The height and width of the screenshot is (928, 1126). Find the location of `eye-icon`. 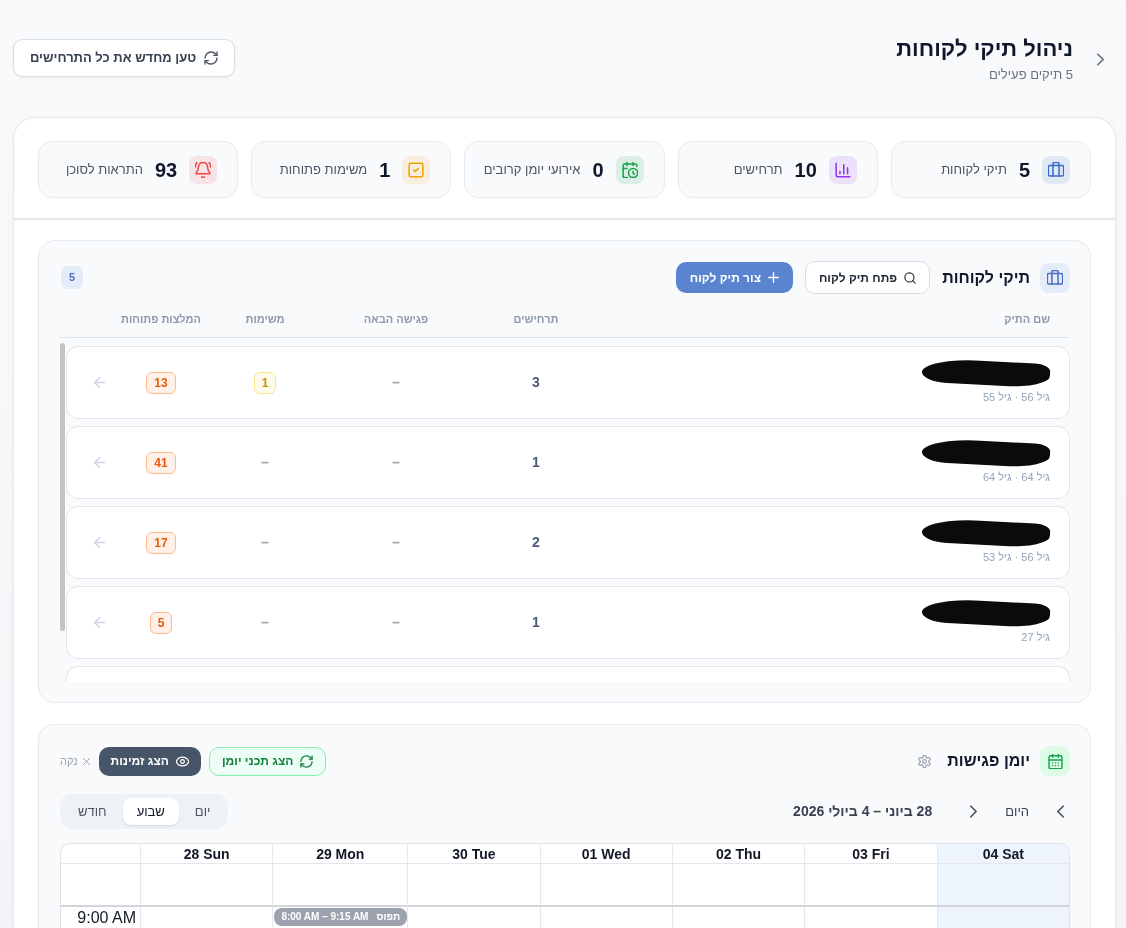

eye-icon is located at coordinates (182, 761).